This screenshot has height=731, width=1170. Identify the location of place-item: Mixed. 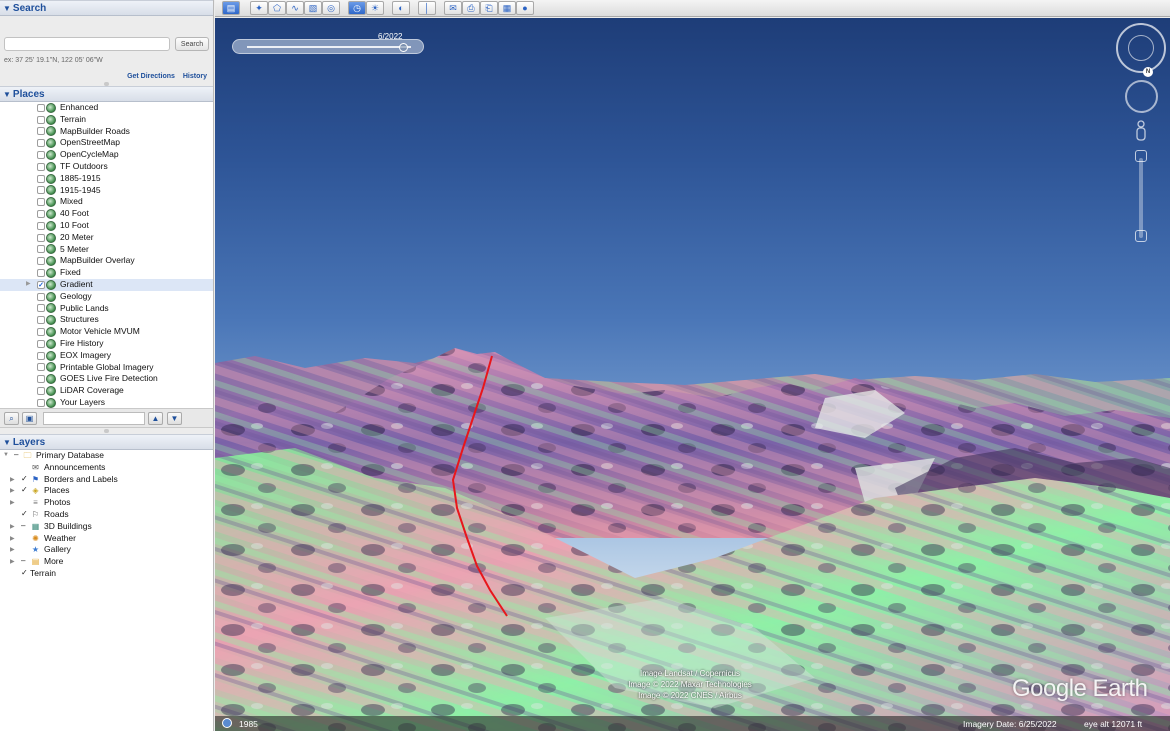
(106, 202).